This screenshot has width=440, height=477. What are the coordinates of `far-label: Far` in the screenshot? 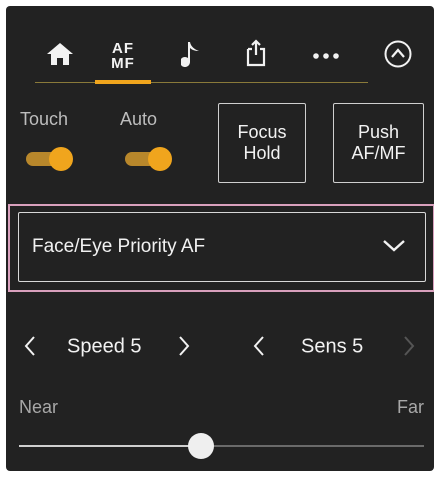 It's located at (410, 407).